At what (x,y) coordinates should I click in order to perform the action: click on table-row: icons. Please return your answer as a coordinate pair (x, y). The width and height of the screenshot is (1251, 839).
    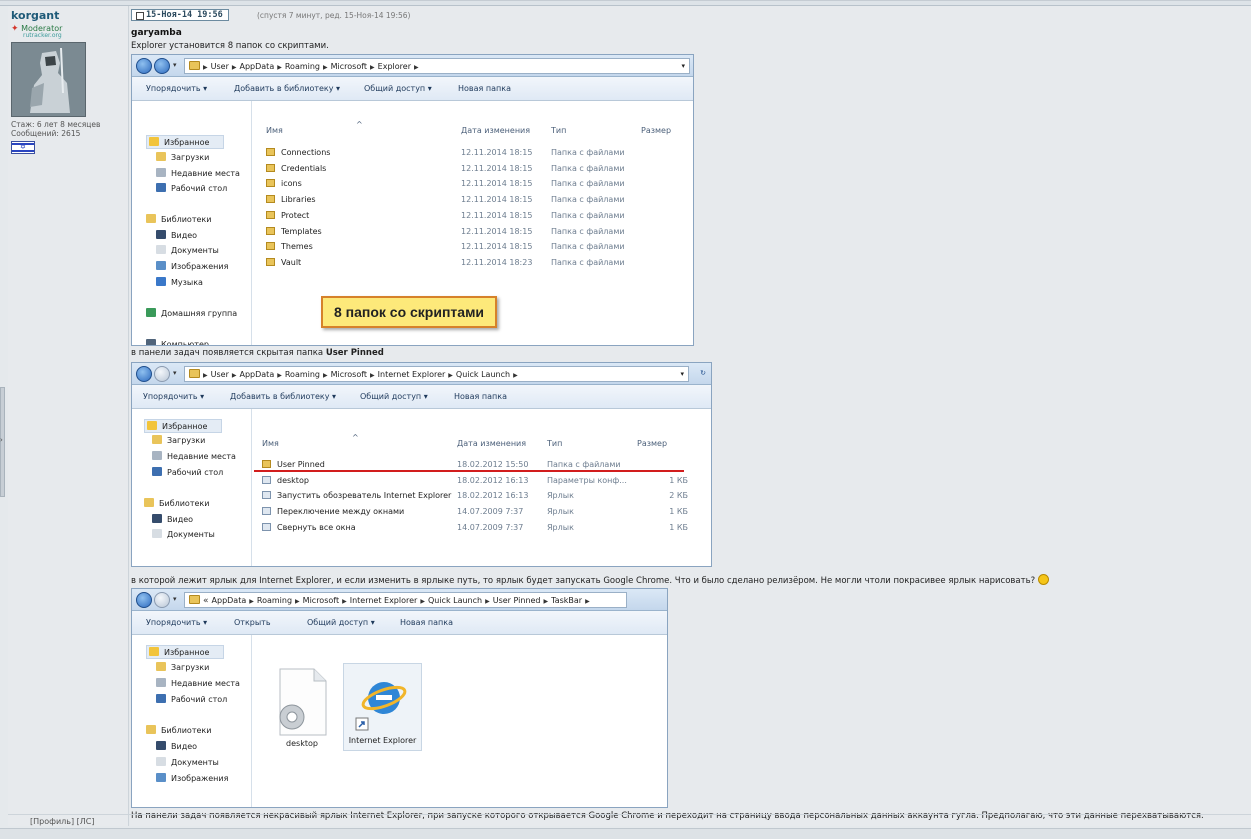
    Looking at the image, I should click on (284, 183).